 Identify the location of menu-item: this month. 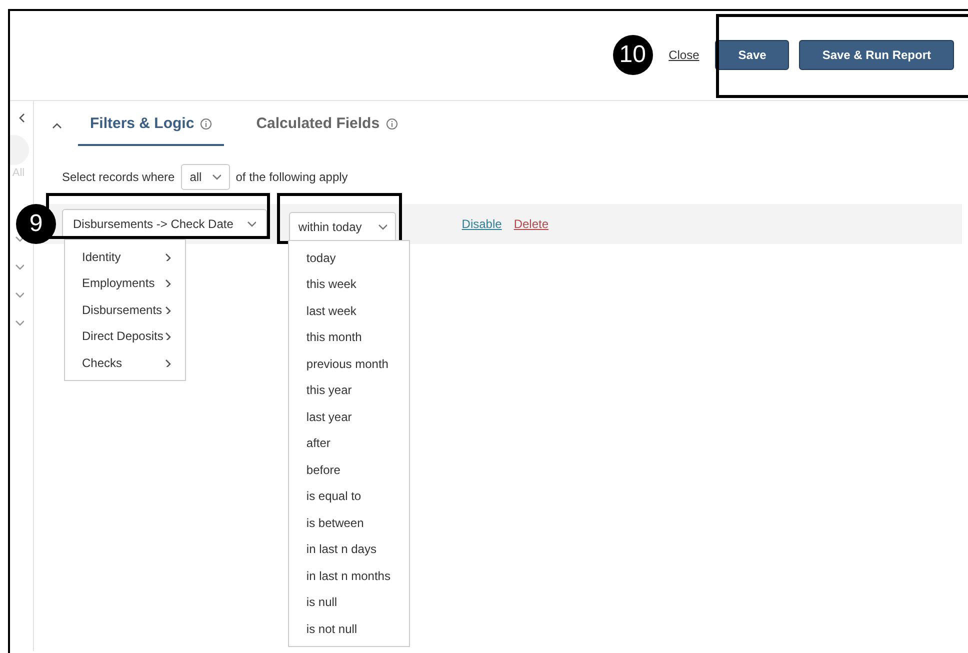
(349, 337).